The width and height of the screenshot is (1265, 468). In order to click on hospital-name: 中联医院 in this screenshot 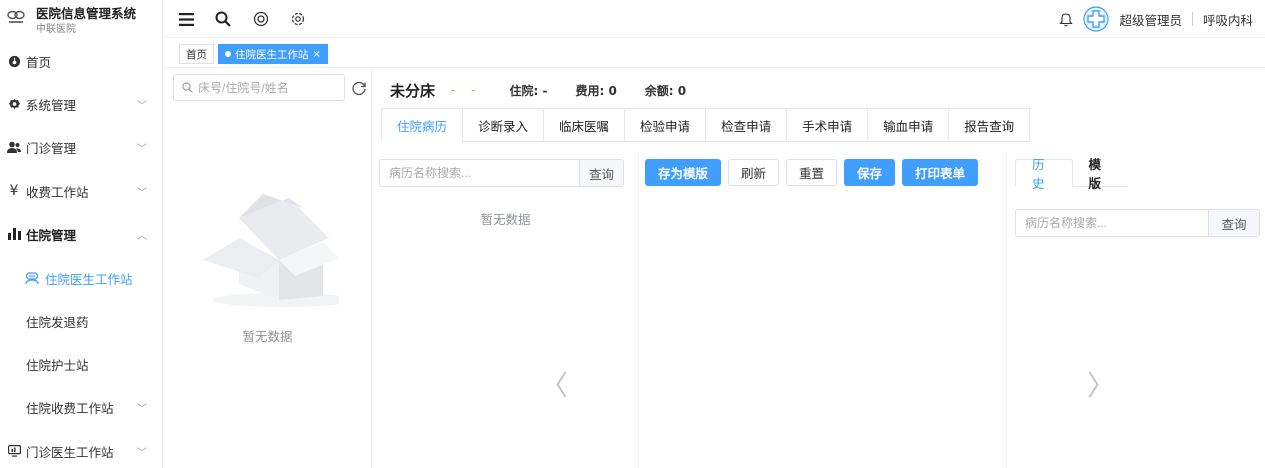, I will do `click(56, 29)`.